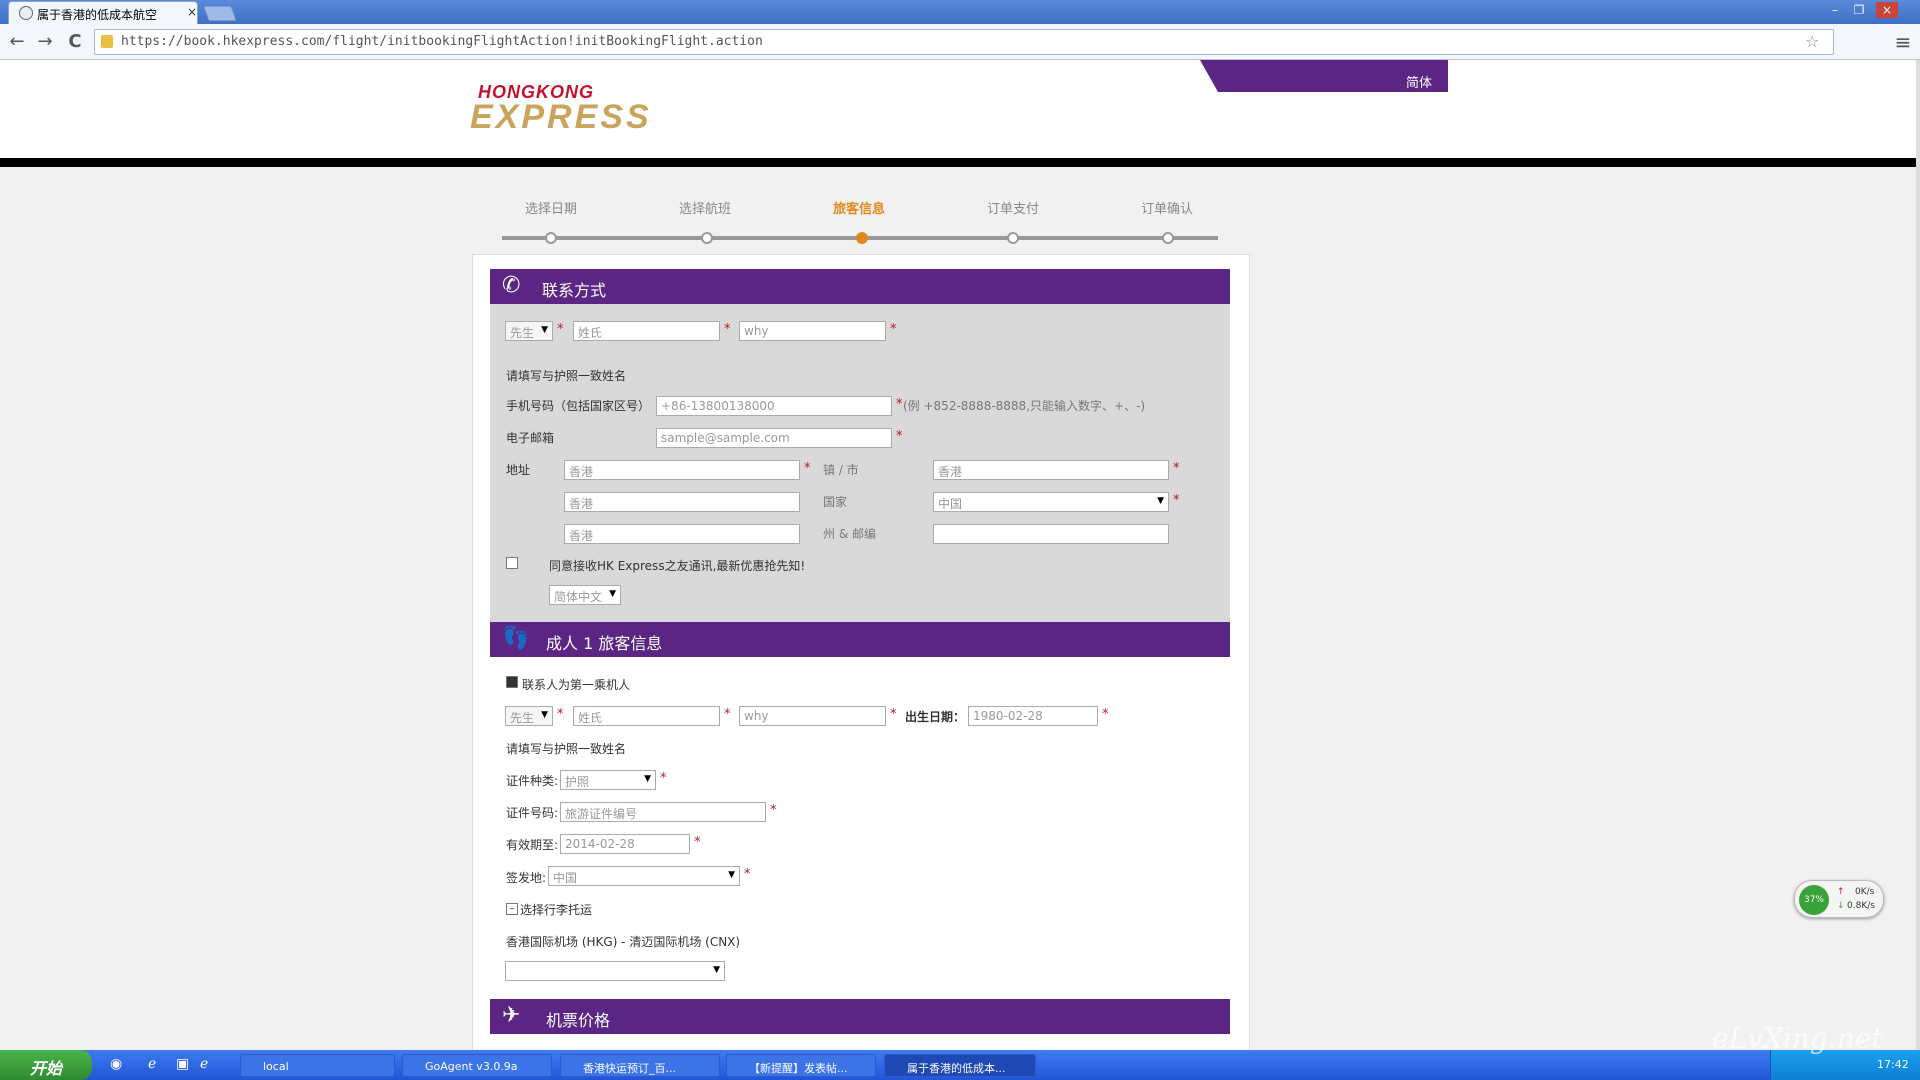 This screenshot has height=1080, width=1920. Describe the element at coordinates (705, 209) in the screenshot. I see `step-select-flight: 选择航班` at that location.